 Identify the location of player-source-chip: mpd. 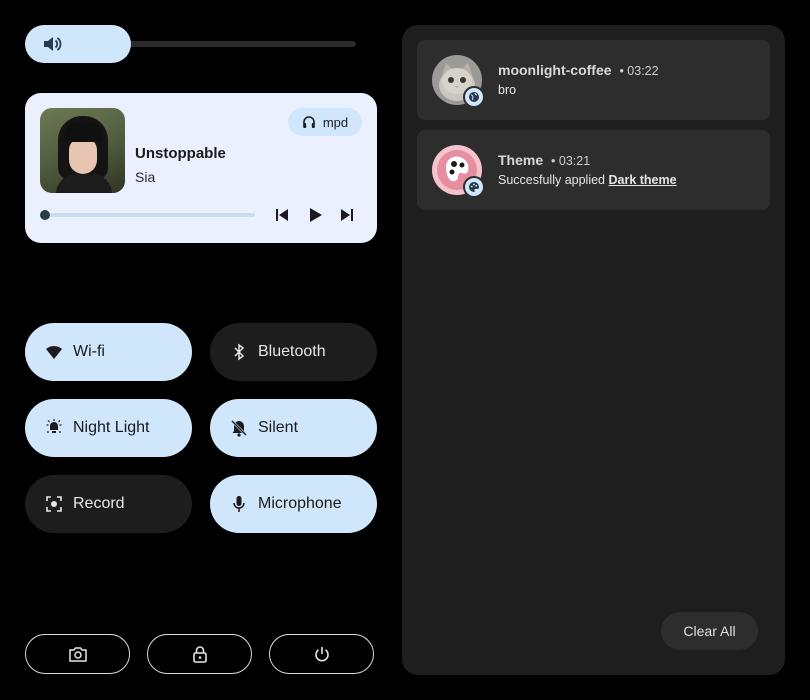
(325, 122).